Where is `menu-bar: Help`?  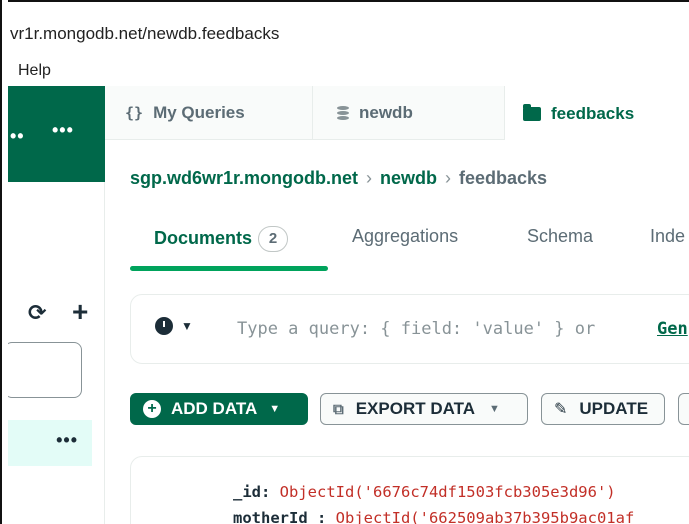
menu-bar: Help is located at coordinates (348, 71).